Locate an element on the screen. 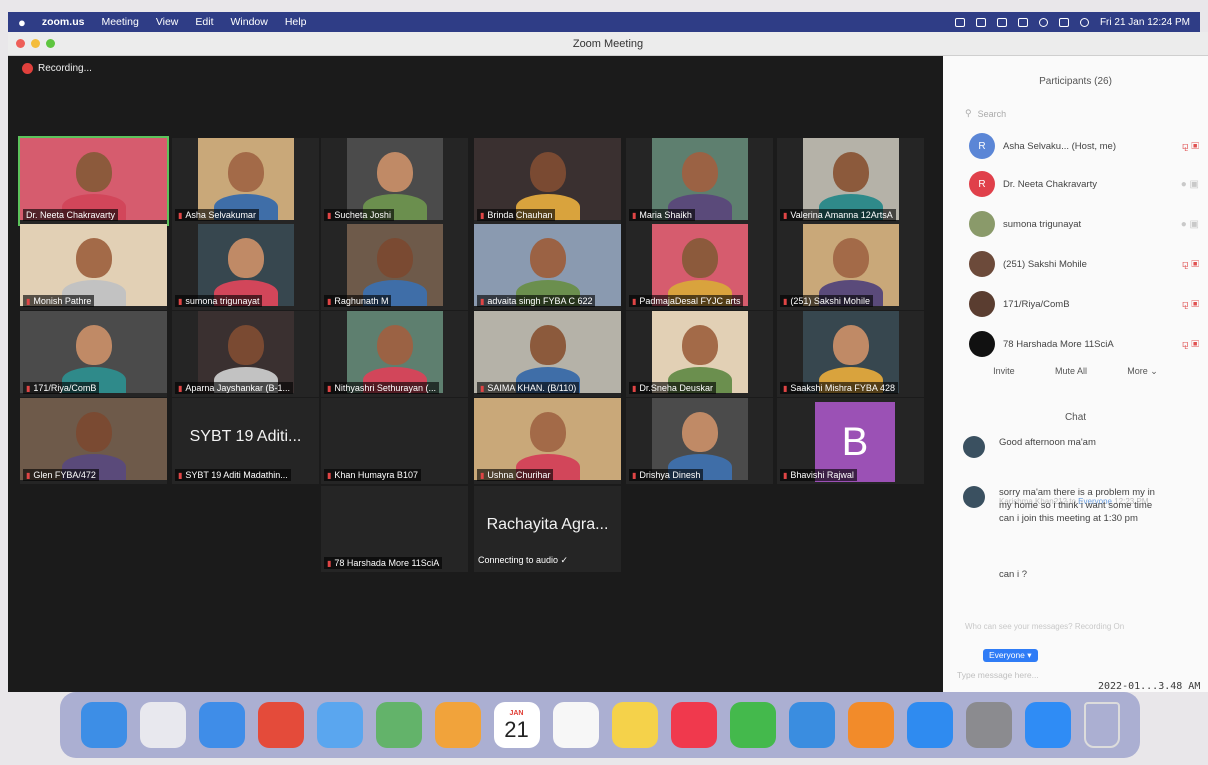 This screenshot has height=765, width=1208. keynote-icon is located at coordinates (811, 725).